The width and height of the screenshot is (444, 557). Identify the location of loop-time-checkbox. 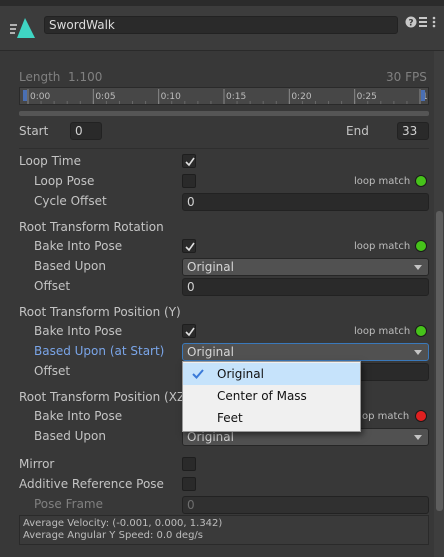
(189, 161).